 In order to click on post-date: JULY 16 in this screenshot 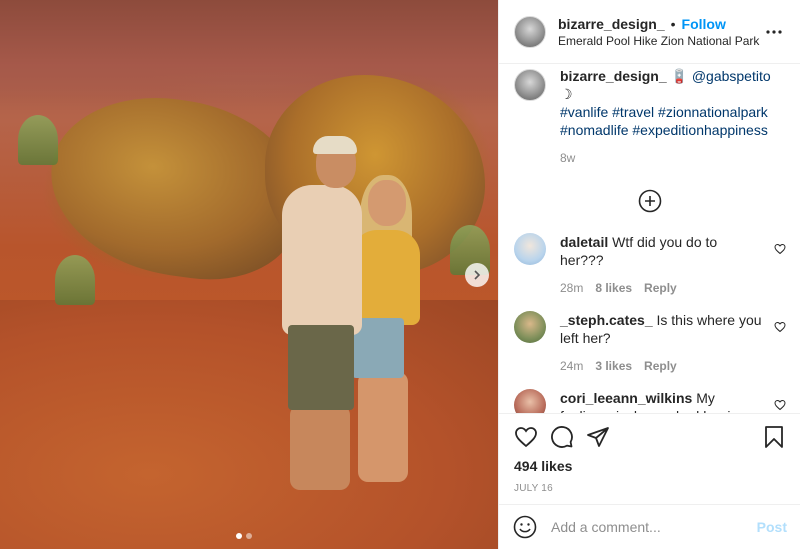, I will do `click(650, 488)`.